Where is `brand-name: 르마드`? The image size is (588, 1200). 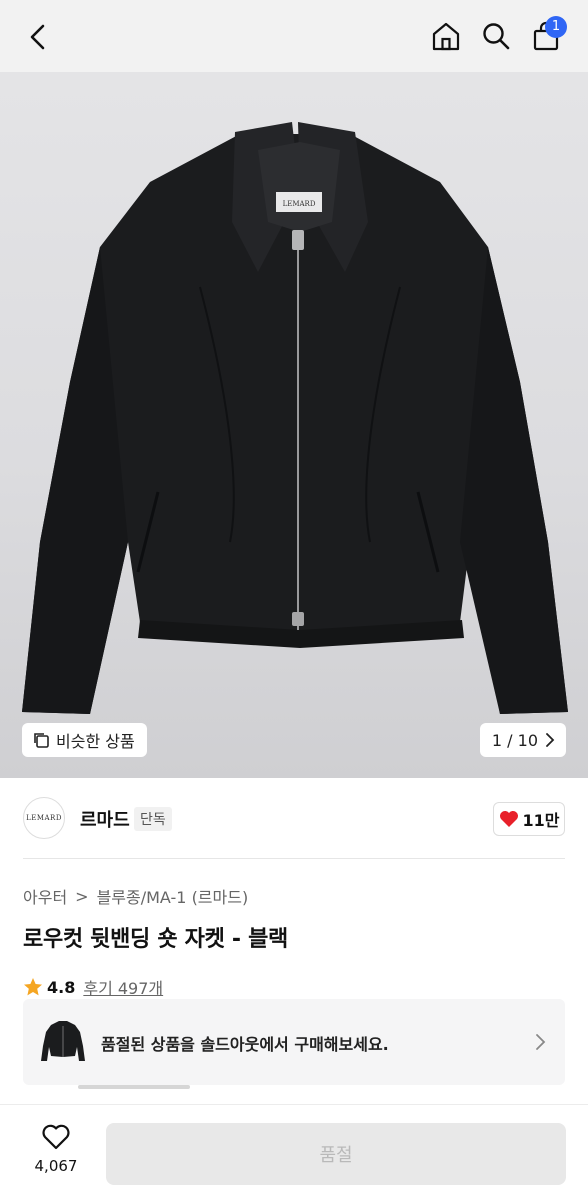
brand-name: 르마드 is located at coordinates (105, 819).